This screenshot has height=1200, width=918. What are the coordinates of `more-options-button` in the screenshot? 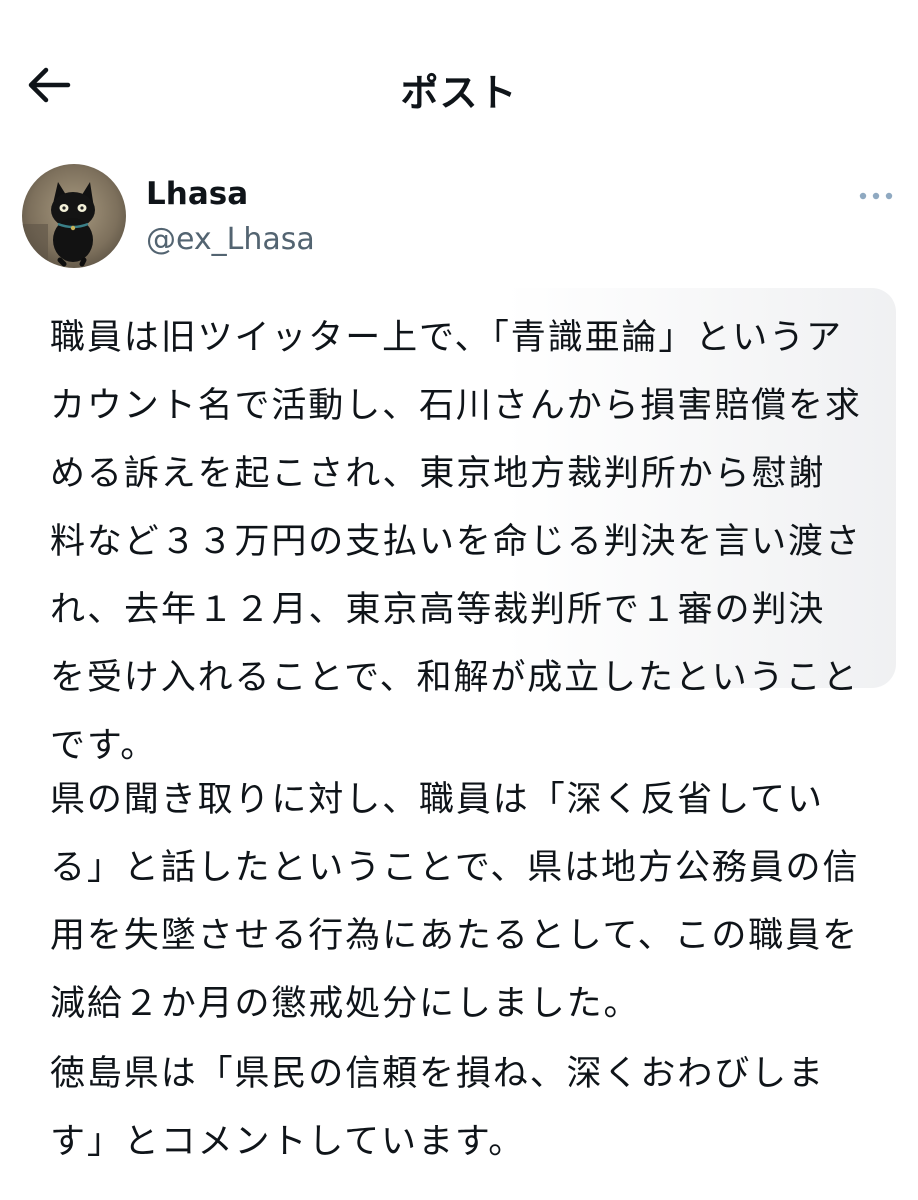 It's located at (876, 196).